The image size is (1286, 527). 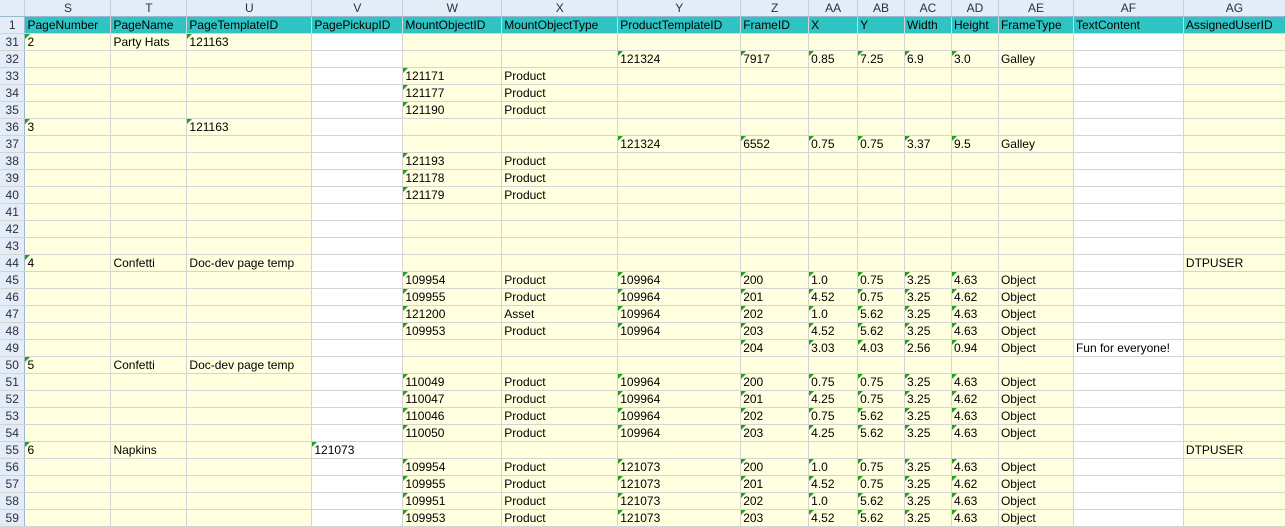 What do you see at coordinates (560, 314) in the screenshot?
I see `cell: Asset` at bounding box center [560, 314].